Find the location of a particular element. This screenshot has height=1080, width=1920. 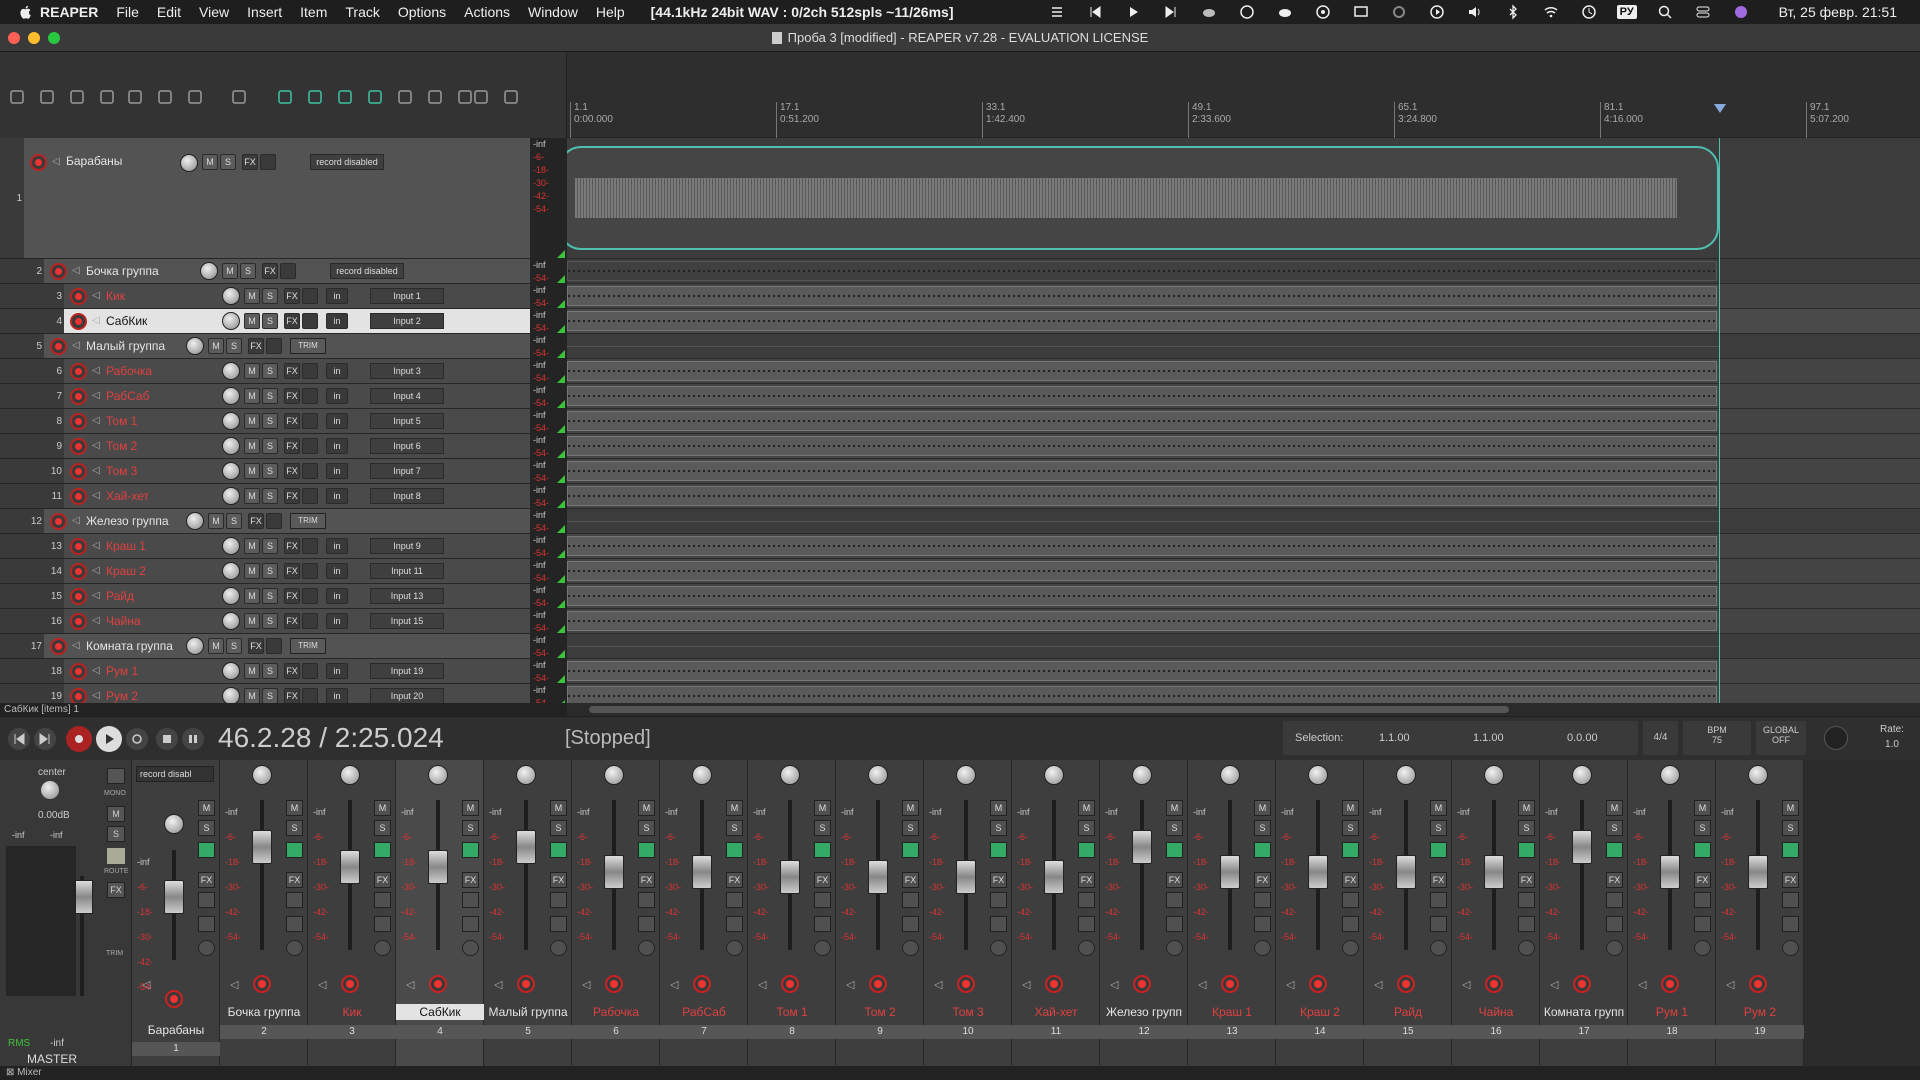

new-project-icon is located at coordinates (17, 97).